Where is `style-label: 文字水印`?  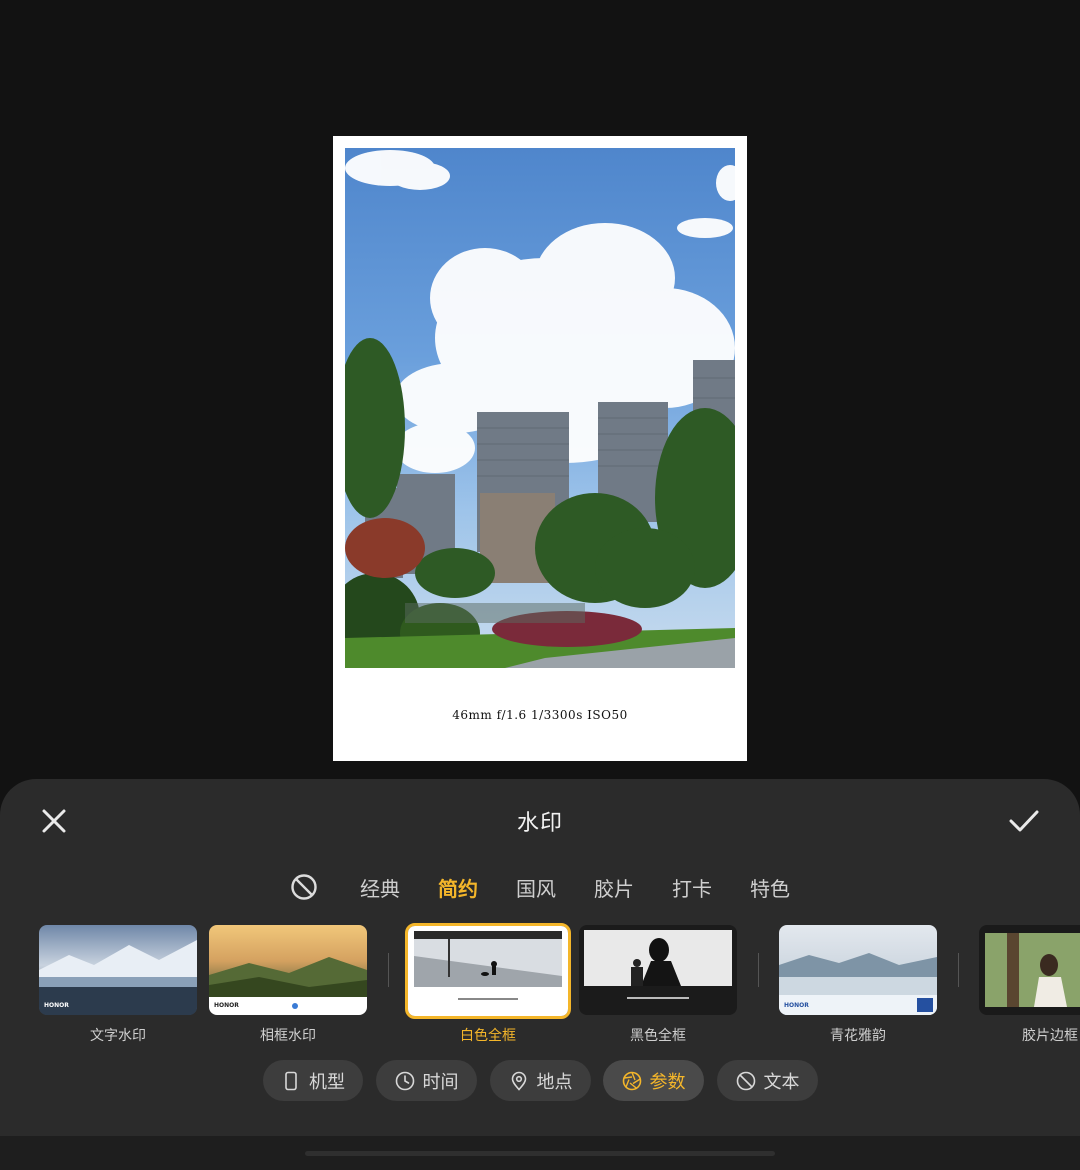
style-label: 文字水印 is located at coordinates (118, 1036).